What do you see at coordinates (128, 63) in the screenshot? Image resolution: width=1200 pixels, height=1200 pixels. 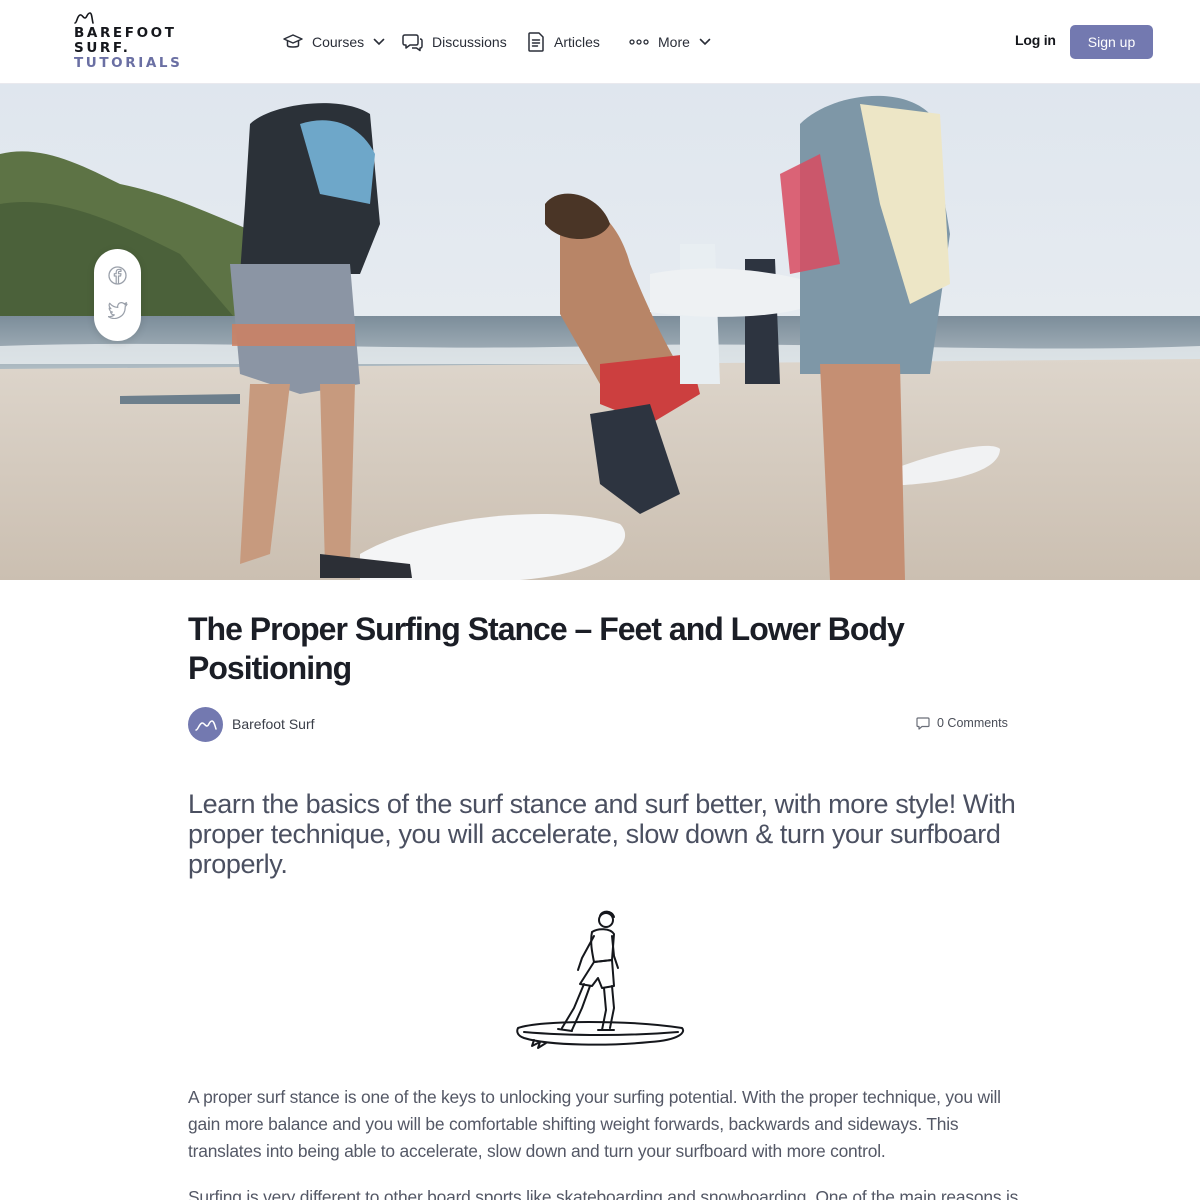 I see `brand-line-3: TUTORIALS` at bounding box center [128, 63].